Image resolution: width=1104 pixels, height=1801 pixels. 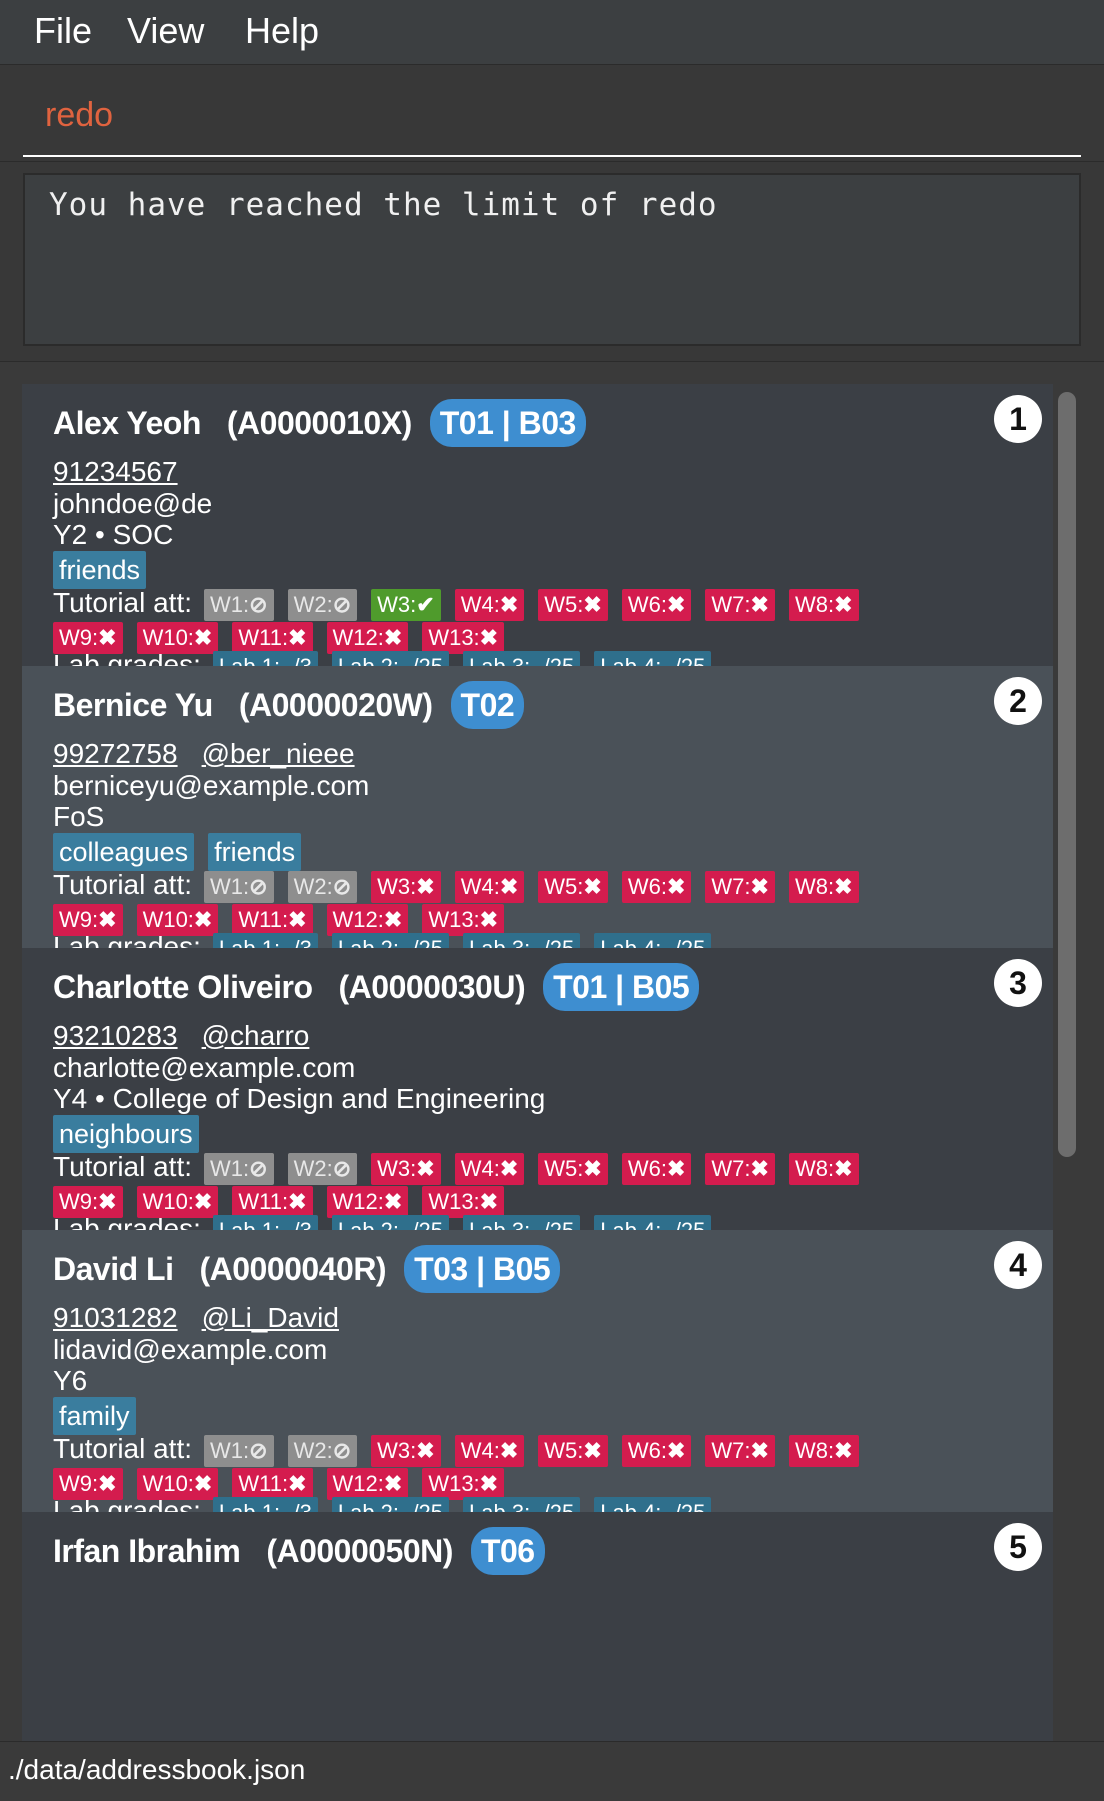 I want to click on phone-link: 91234567, so click(x=115, y=471).